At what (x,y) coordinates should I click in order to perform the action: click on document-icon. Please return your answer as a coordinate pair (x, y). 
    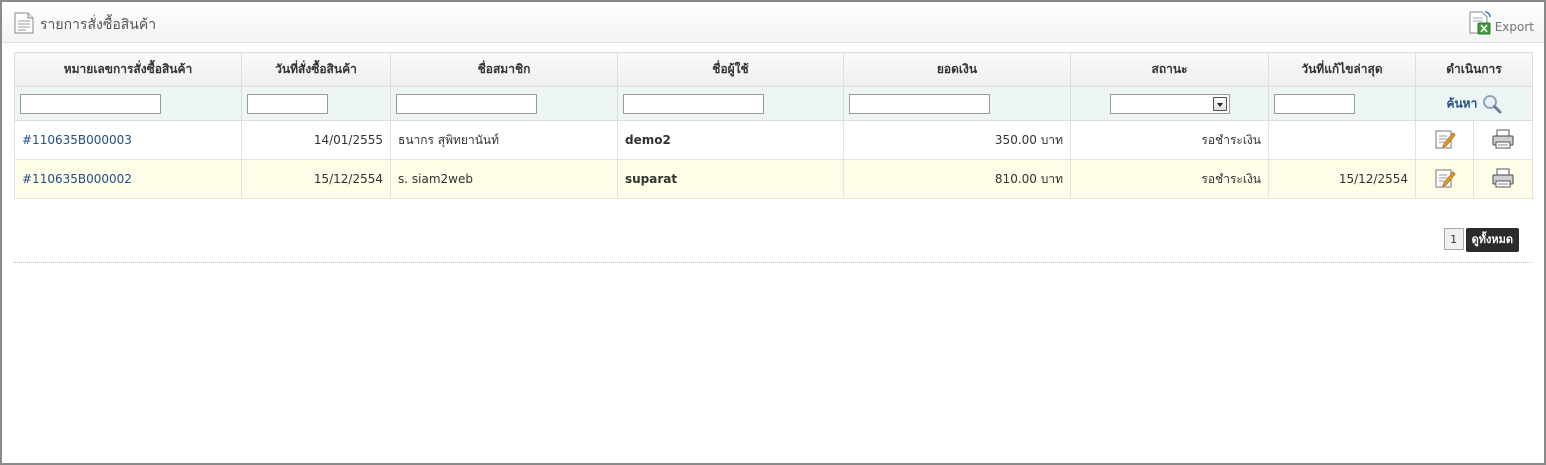
    Looking at the image, I should click on (24, 23).